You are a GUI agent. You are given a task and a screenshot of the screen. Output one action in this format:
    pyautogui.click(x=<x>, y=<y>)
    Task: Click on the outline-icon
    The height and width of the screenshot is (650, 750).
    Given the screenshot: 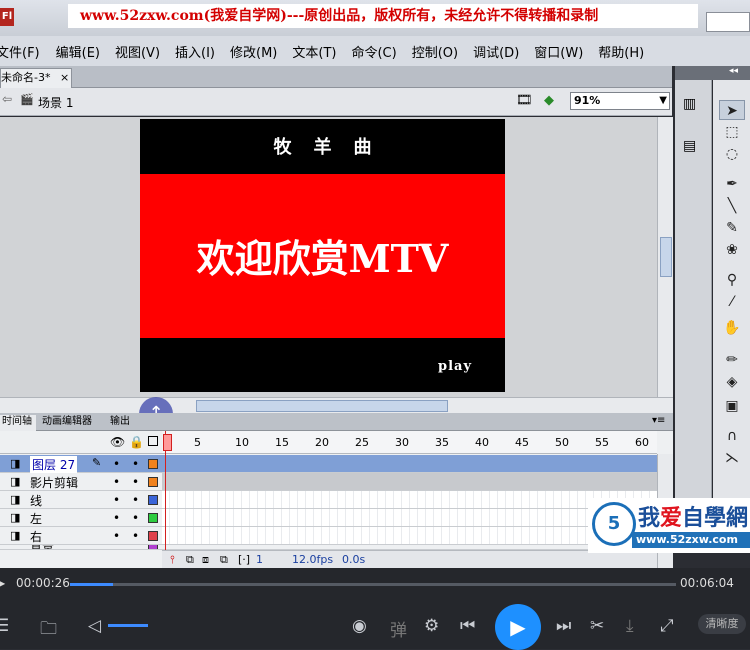 What is the action you would take?
    pyautogui.click(x=153, y=441)
    